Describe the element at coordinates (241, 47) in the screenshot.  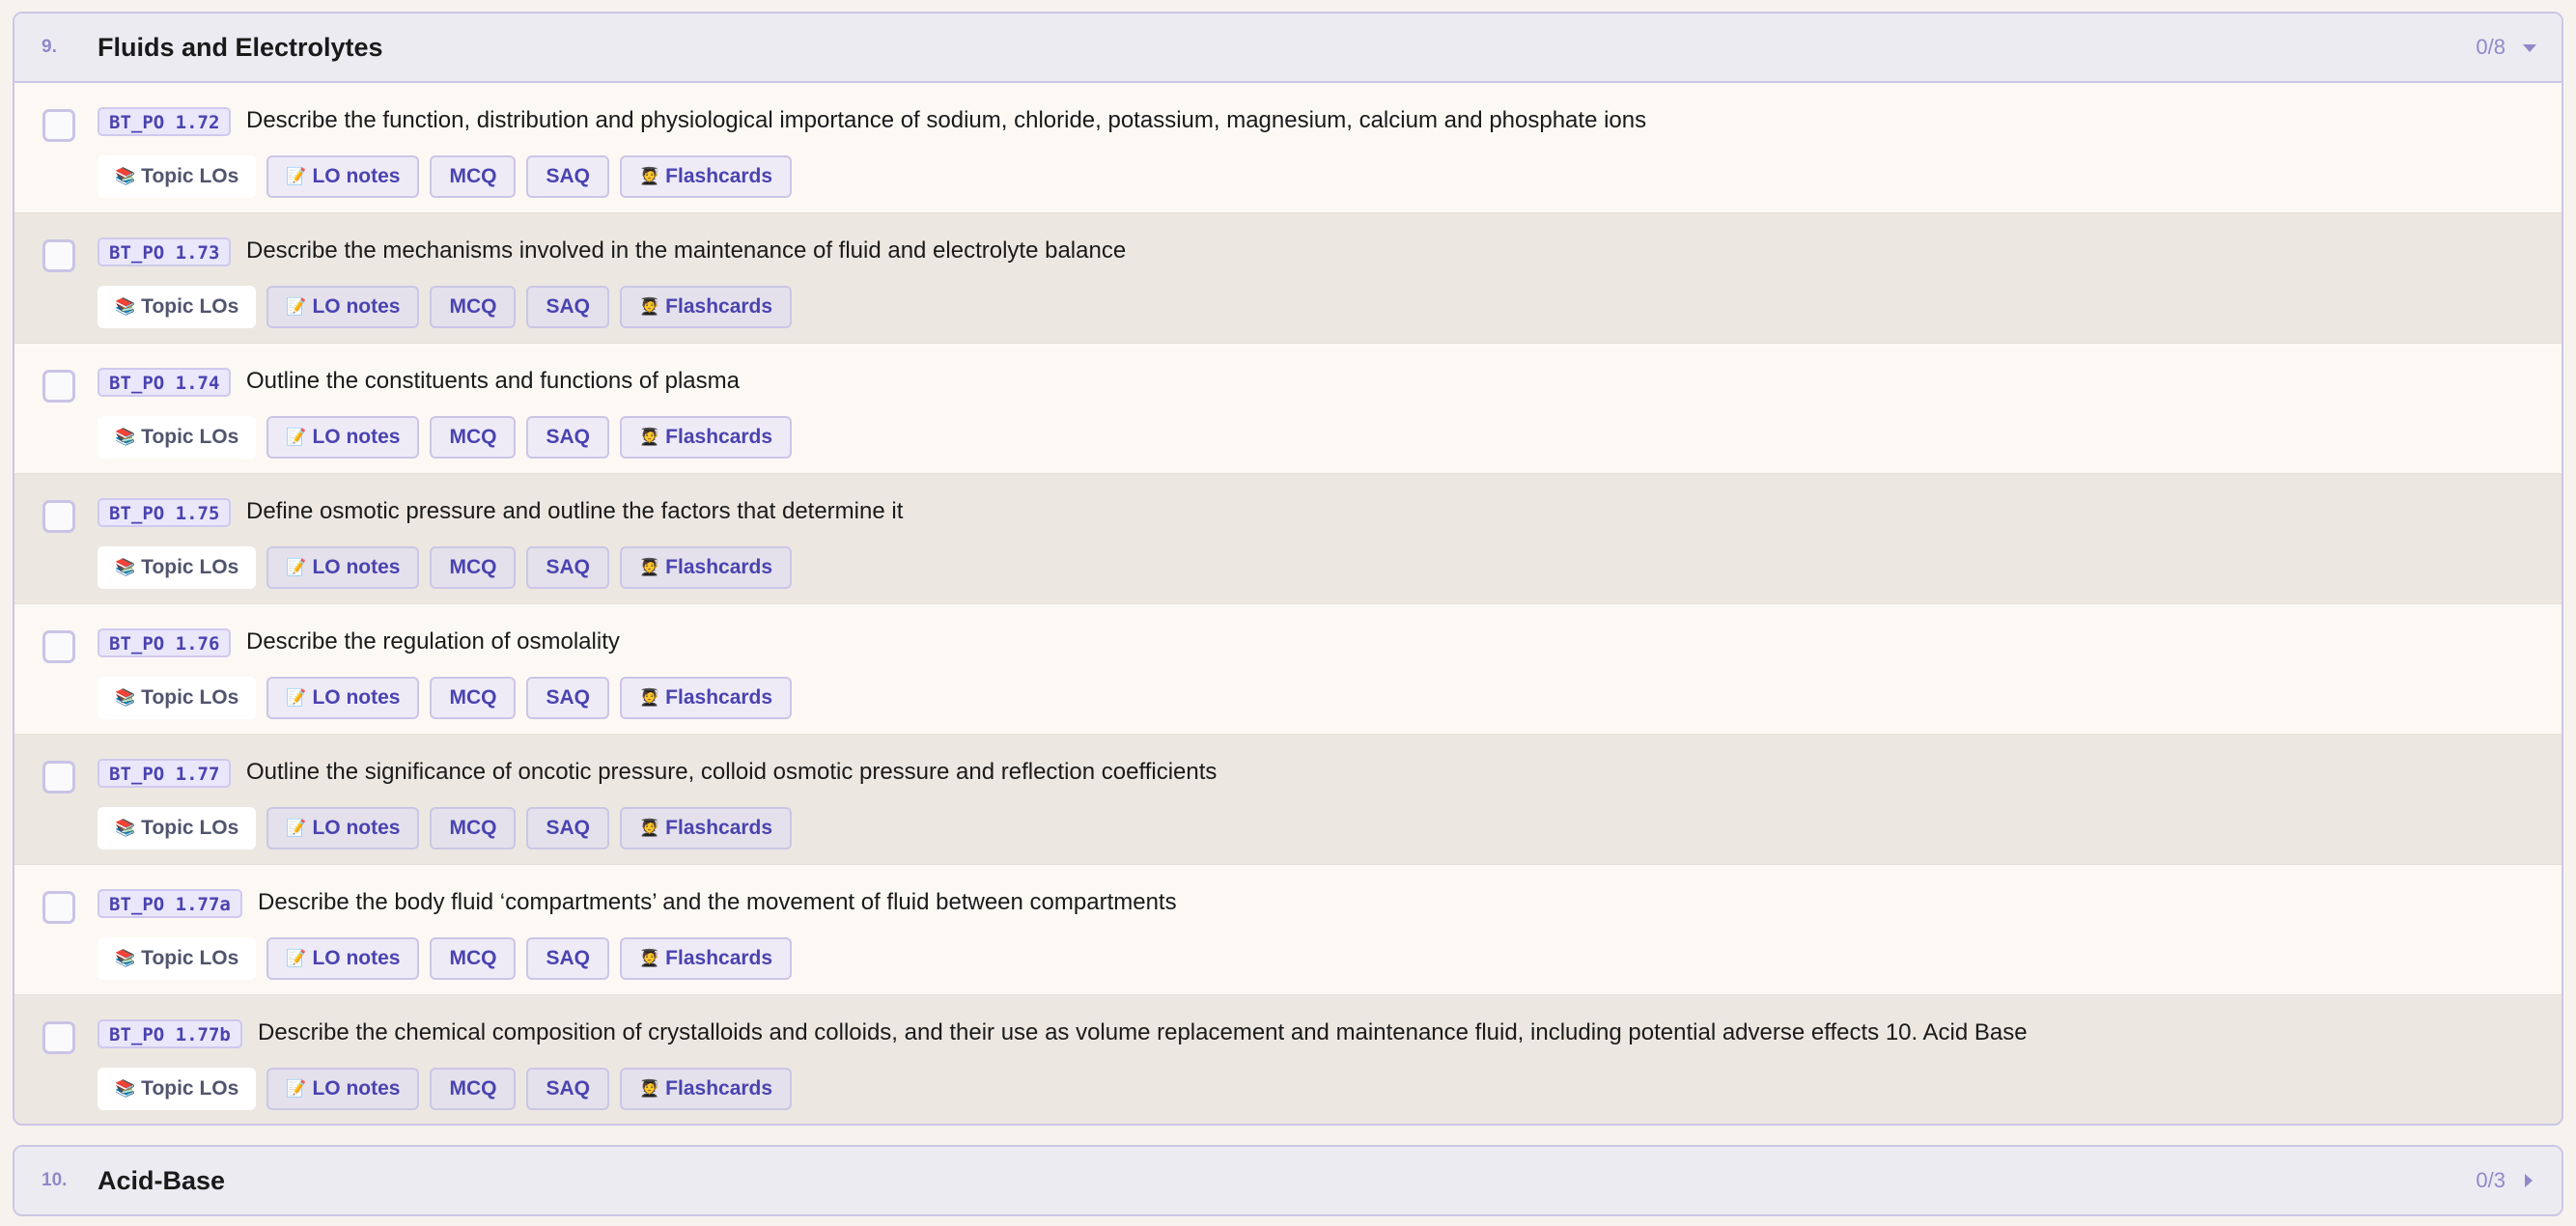
I see `section-title: Fluids and Electrolytes` at that location.